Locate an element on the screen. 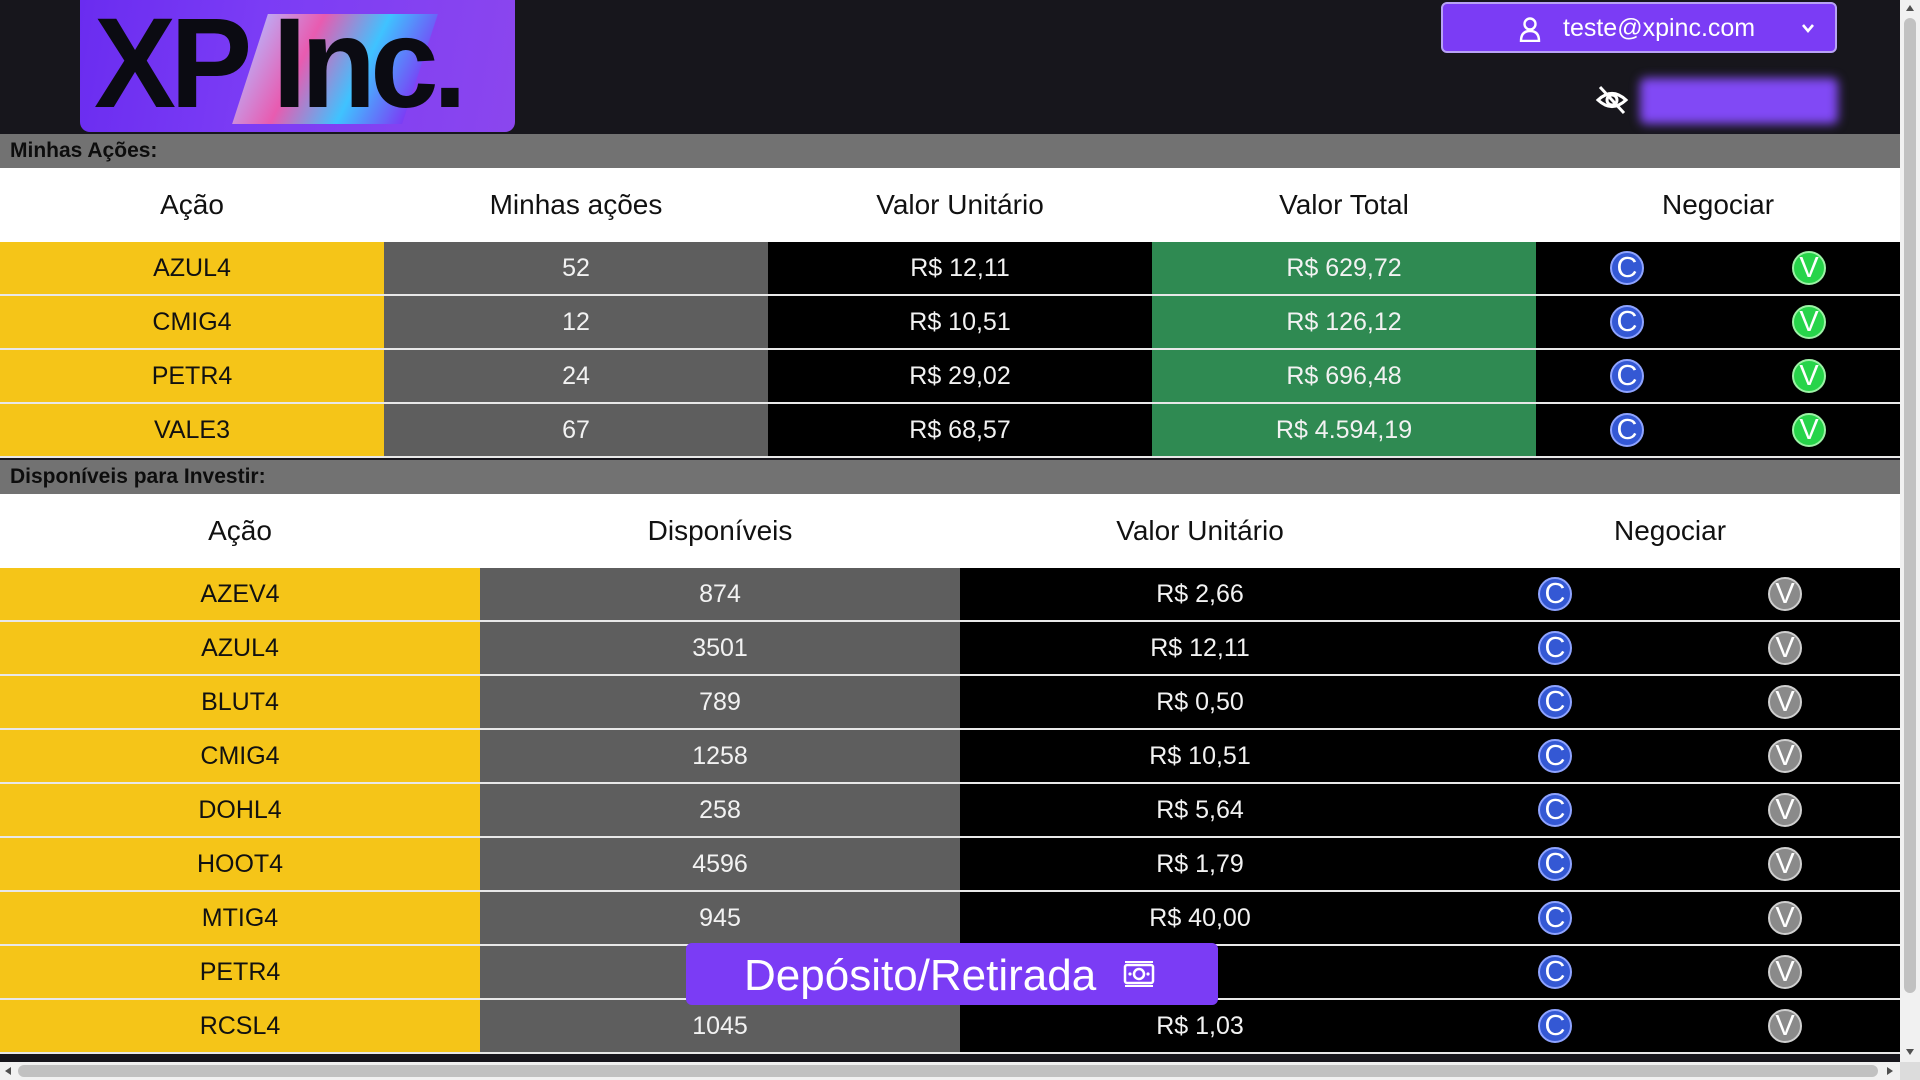 Image resolution: width=1920 pixels, height=1080 pixels. scroll-up-arrow-icon is located at coordinates (1910, 8).